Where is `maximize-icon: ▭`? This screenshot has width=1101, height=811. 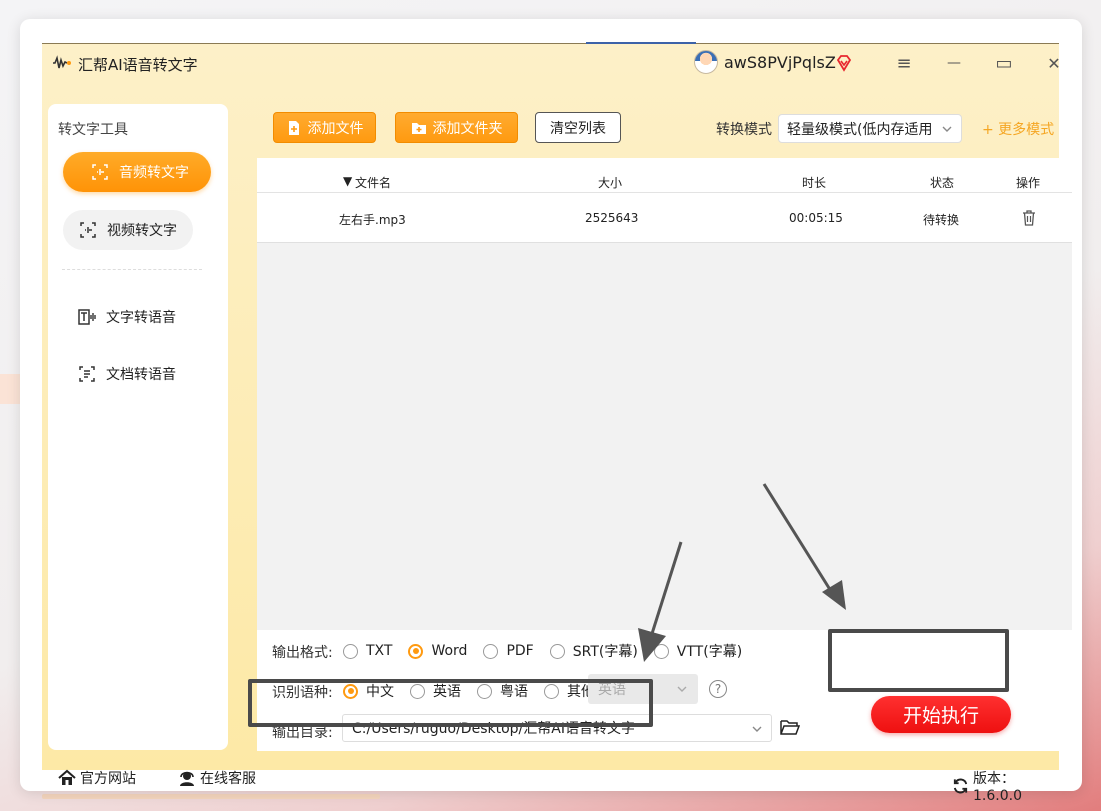
maximize-icon: ▭ is located at coordinates (1004, 63).